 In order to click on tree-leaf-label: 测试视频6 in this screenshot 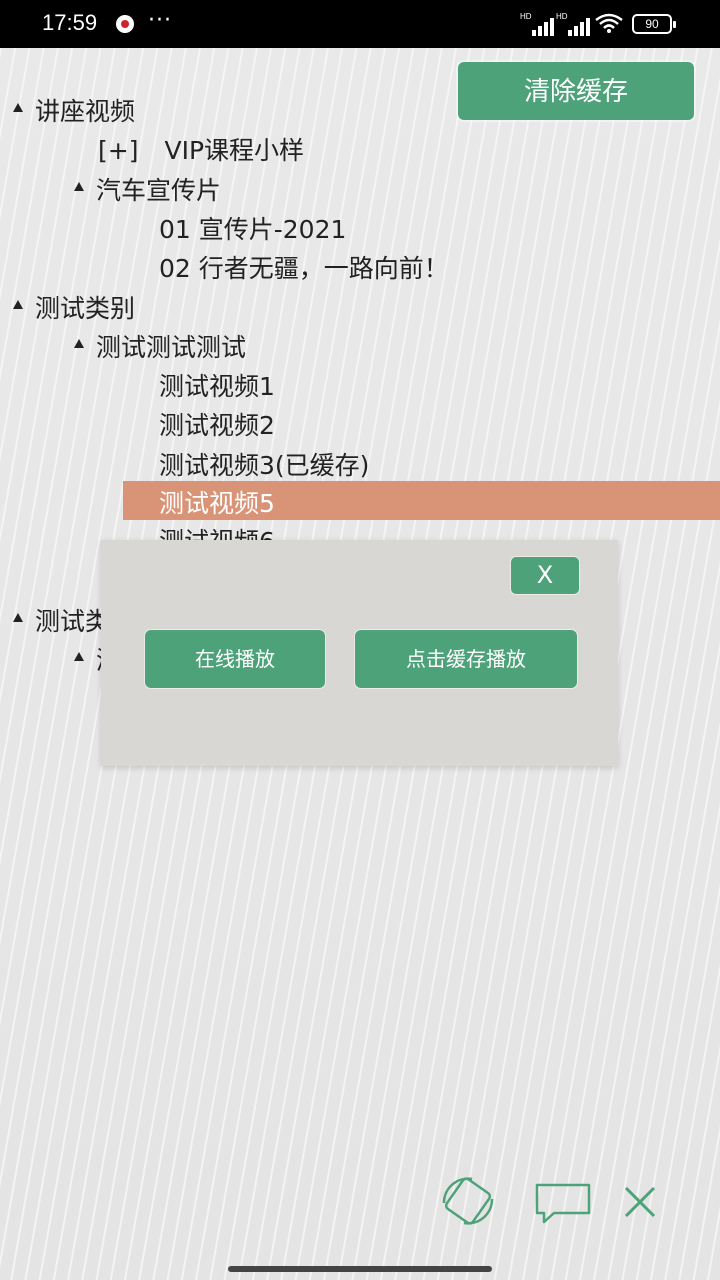, I will do `click(217, 533)`.